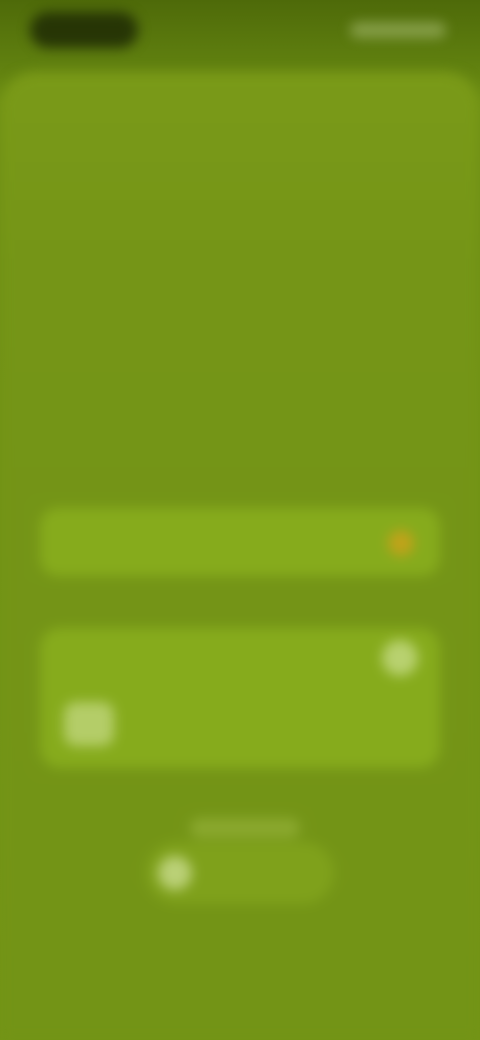 The width and height of the screenshot is (480, 1040). Describe the element at coordinates (240, 30) in the screenshot. I see `status-bar` at that location.